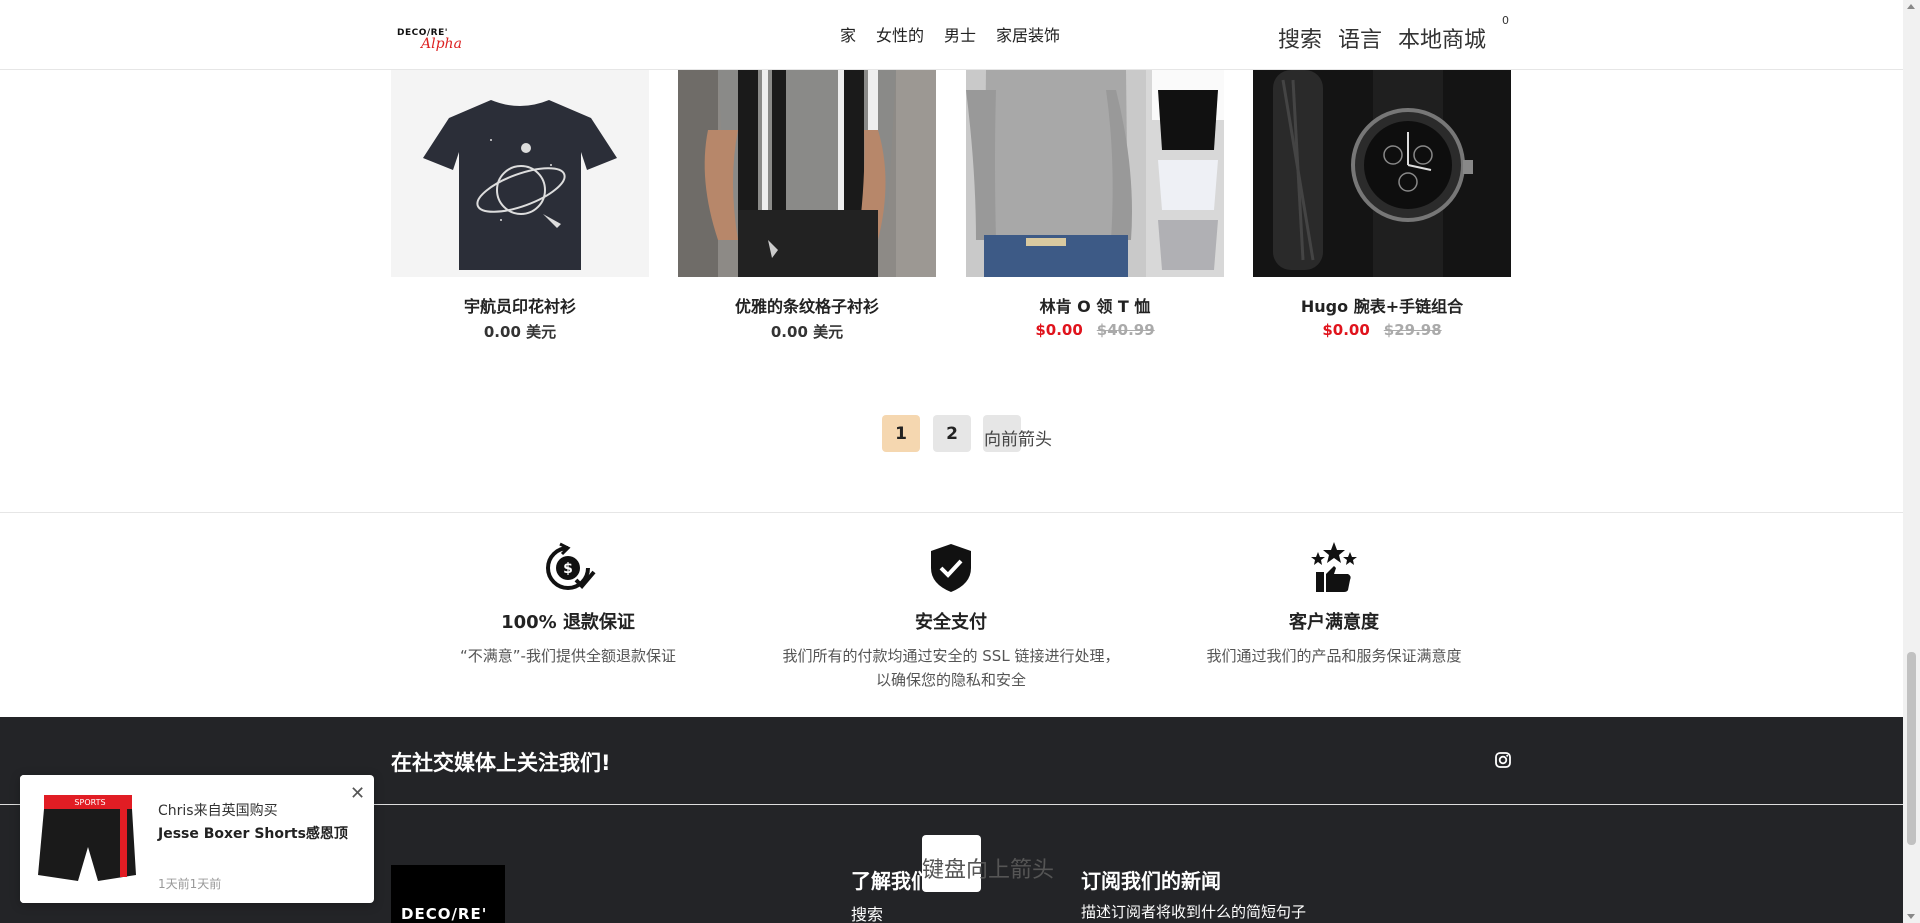  I want to click on scroll-up-arrow, so click(1911, 6).